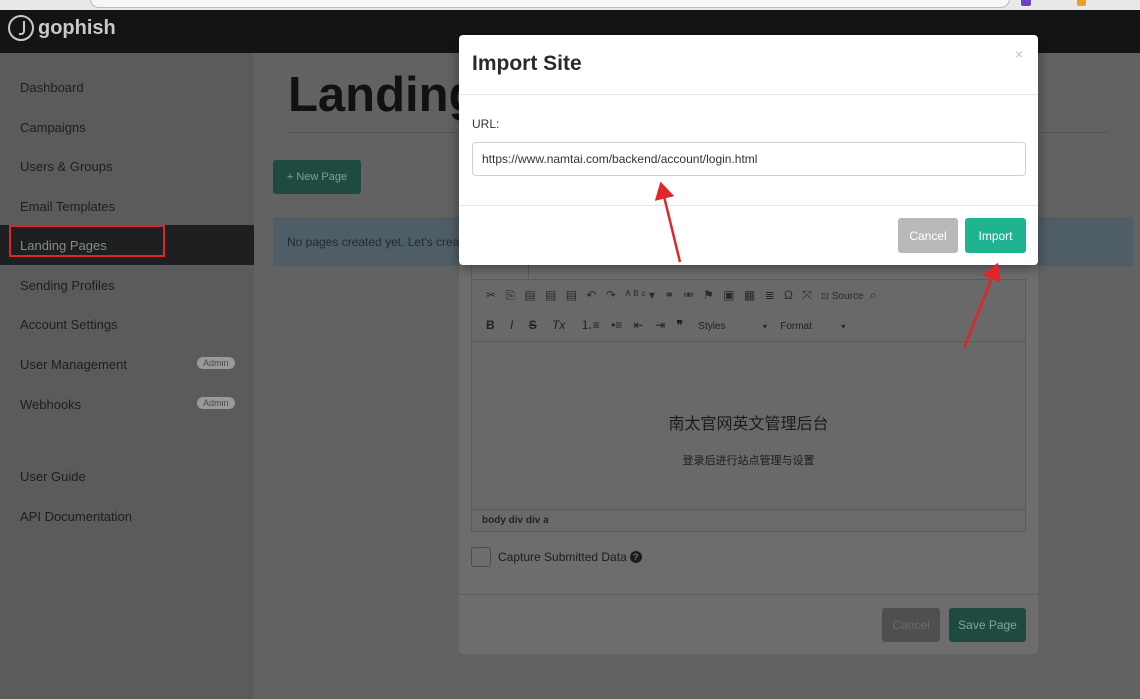 Image resolution: width=1140 pixels, height=699 pixels. Describe the element at coordinates (848, 296) in the screenshot. I see `source-button-label: Source` at that location.